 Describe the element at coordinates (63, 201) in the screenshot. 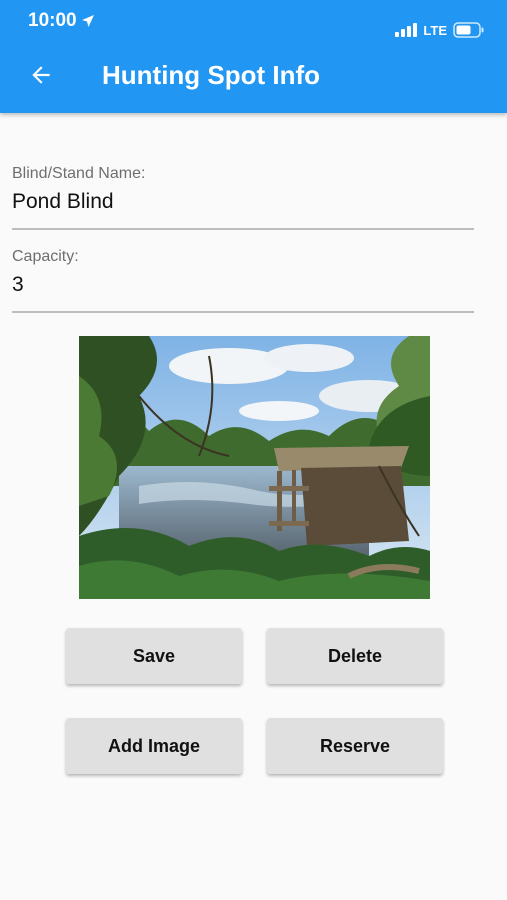

I see `name-value: Pond Blind` at that location.